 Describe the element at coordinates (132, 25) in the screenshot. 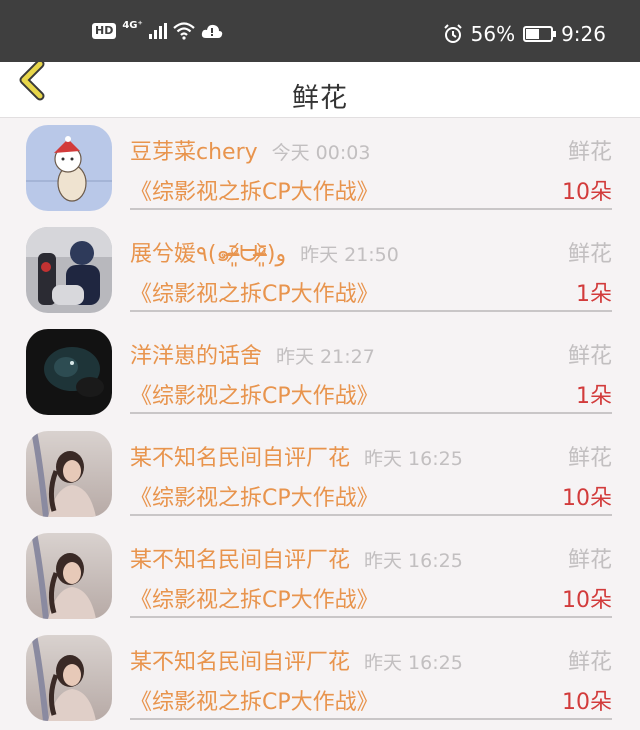

I see `network-label: 4G⁺` at that location.